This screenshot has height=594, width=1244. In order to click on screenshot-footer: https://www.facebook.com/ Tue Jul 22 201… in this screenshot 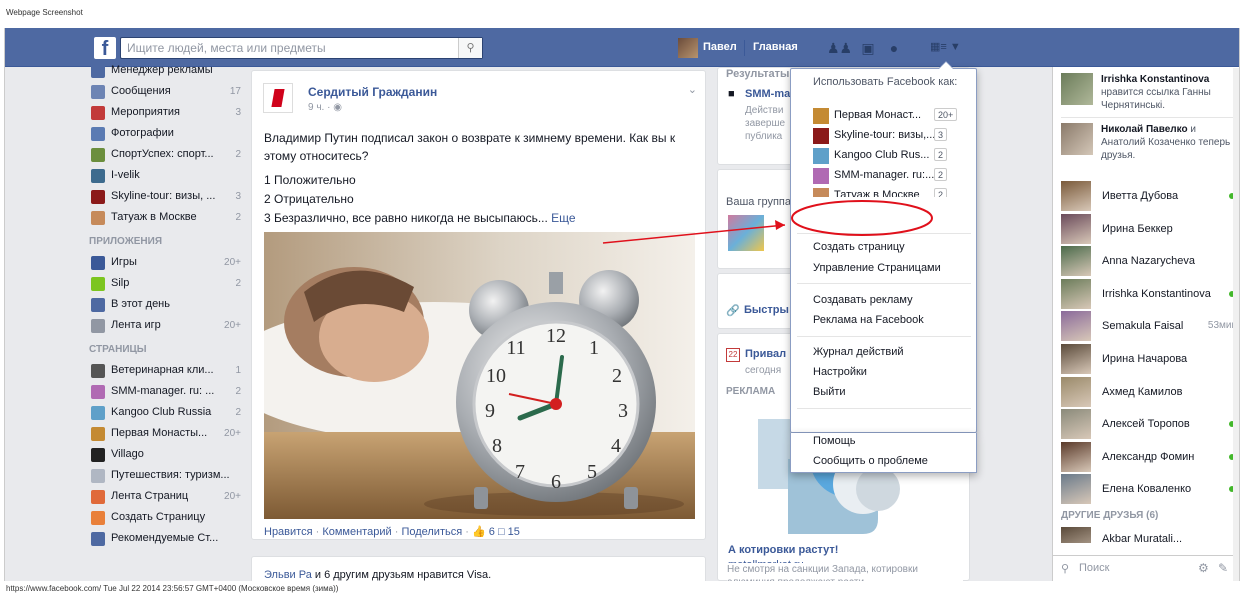, I will do `click(172, 588)`.